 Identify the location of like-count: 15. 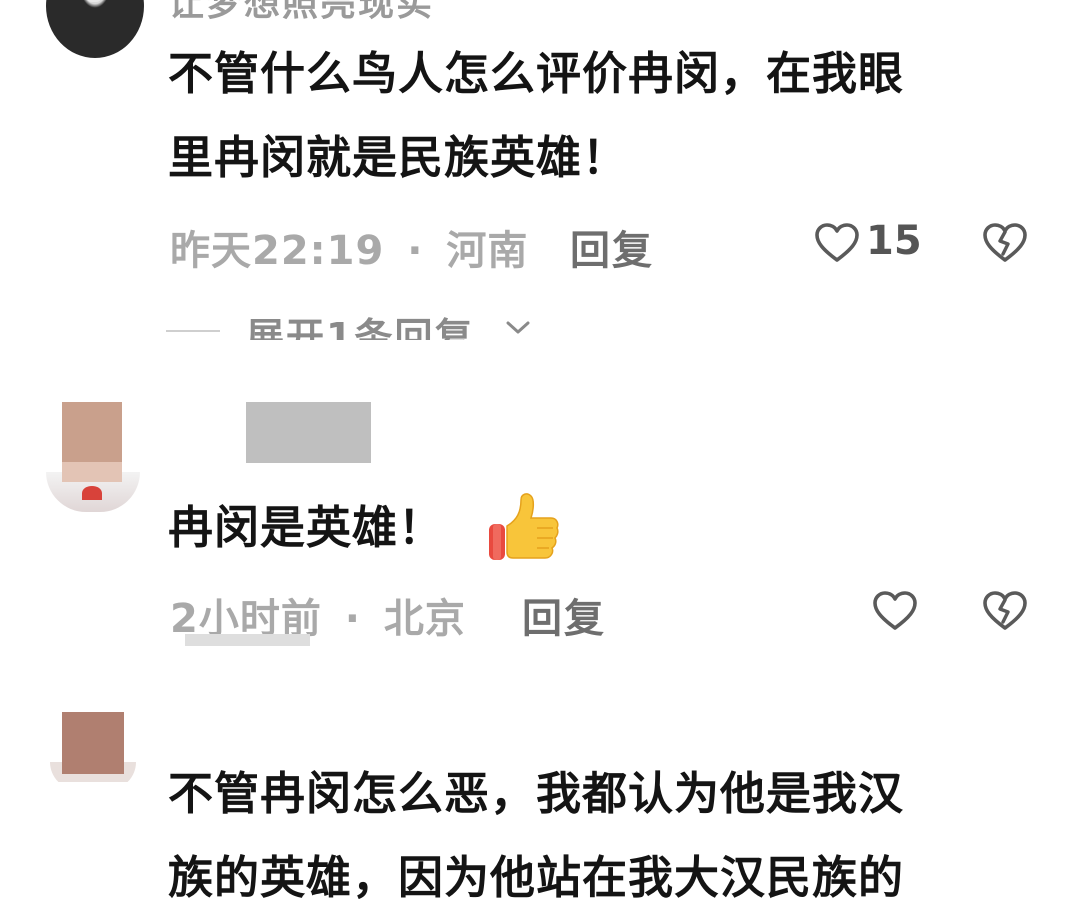
(894, 241).